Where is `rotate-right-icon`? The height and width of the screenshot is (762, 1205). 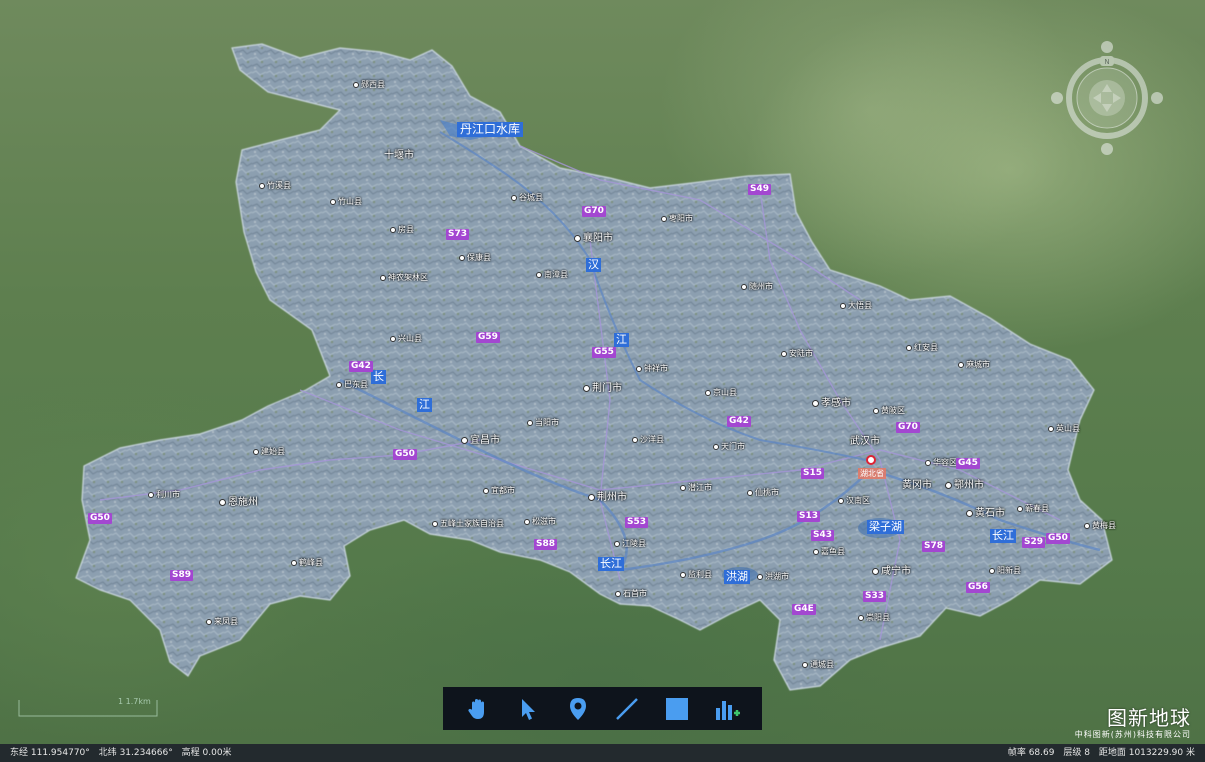
rotate-right-icon is located at coordinates (1157, 98).